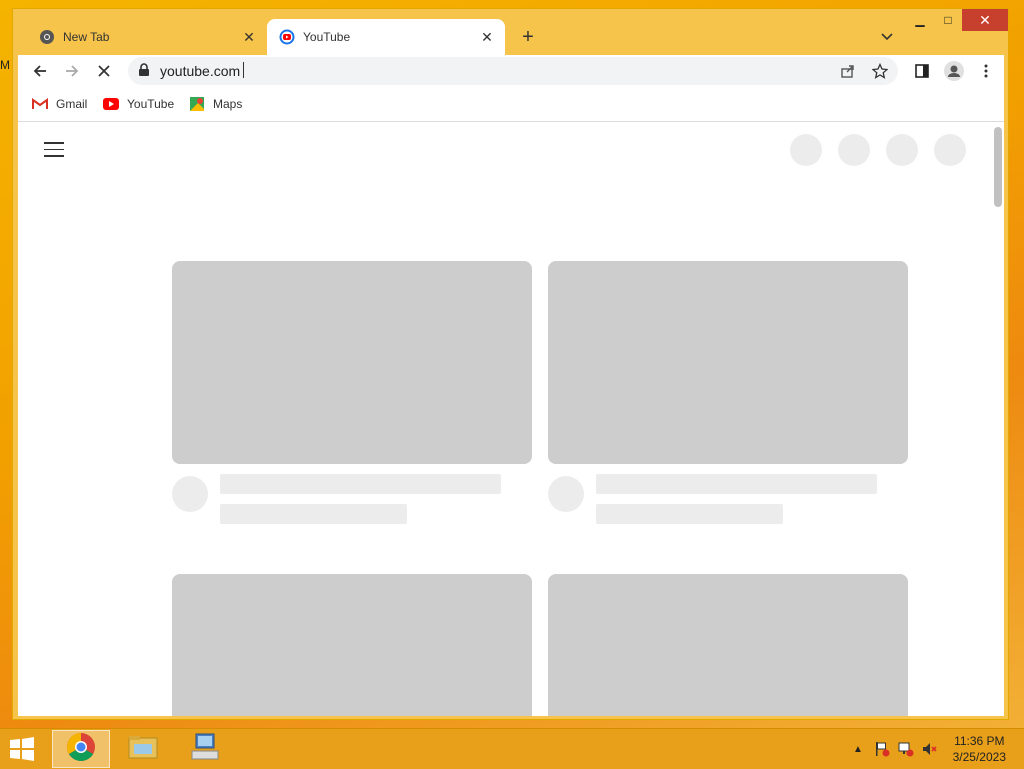  What do you see at coordinates (882, 749) in the screenshot?
I see `action-center-flag-icon` at bounding box center [882, 749].